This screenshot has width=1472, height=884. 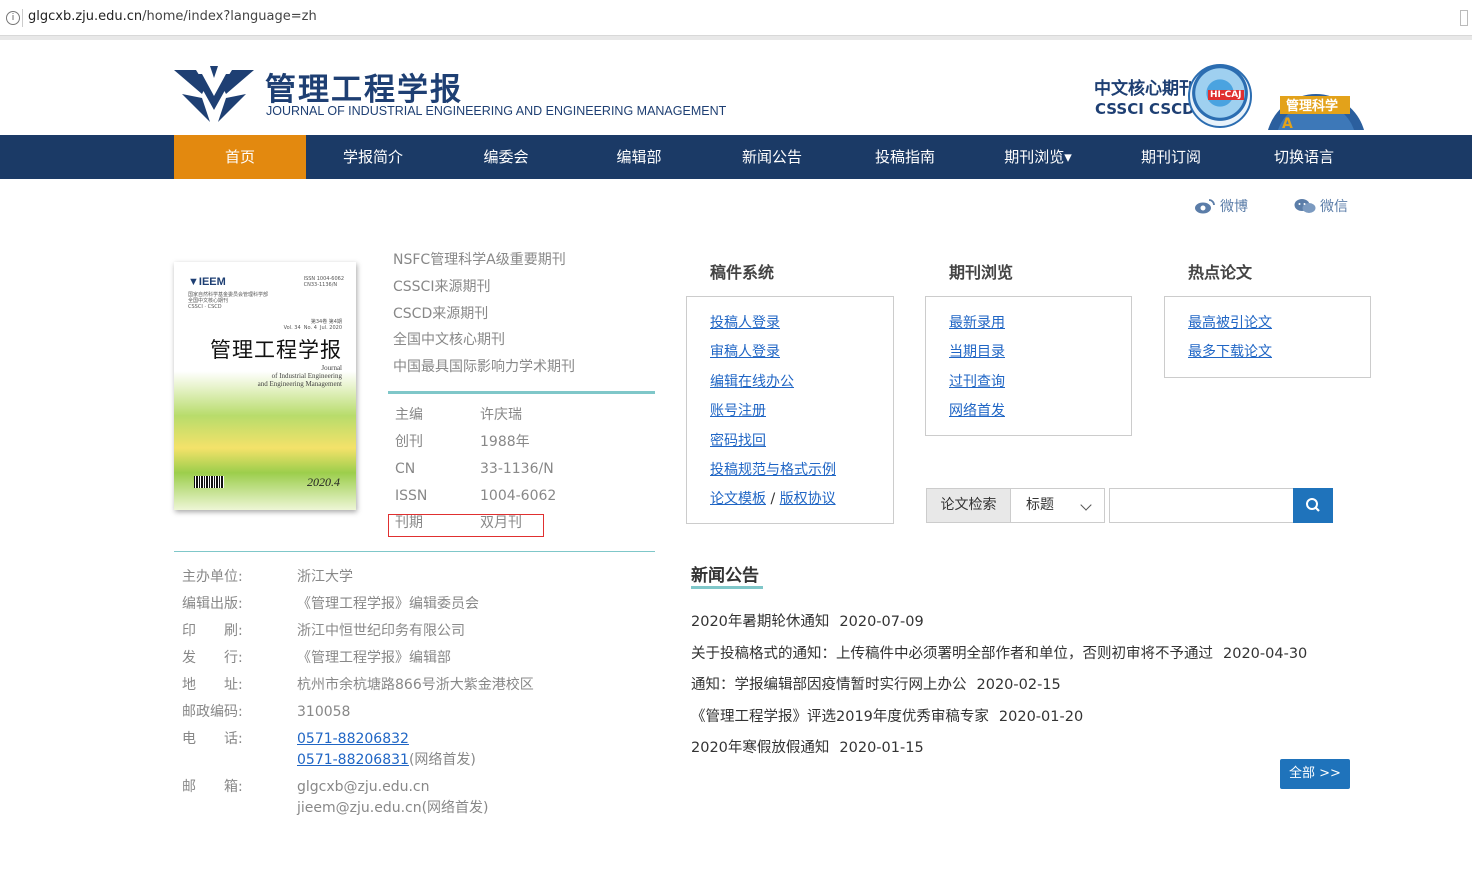 What do you see at coordinates (905, 157) in the screenshot?
I see `nav-guide: 投稿指南` at bounding box center [905, 157].